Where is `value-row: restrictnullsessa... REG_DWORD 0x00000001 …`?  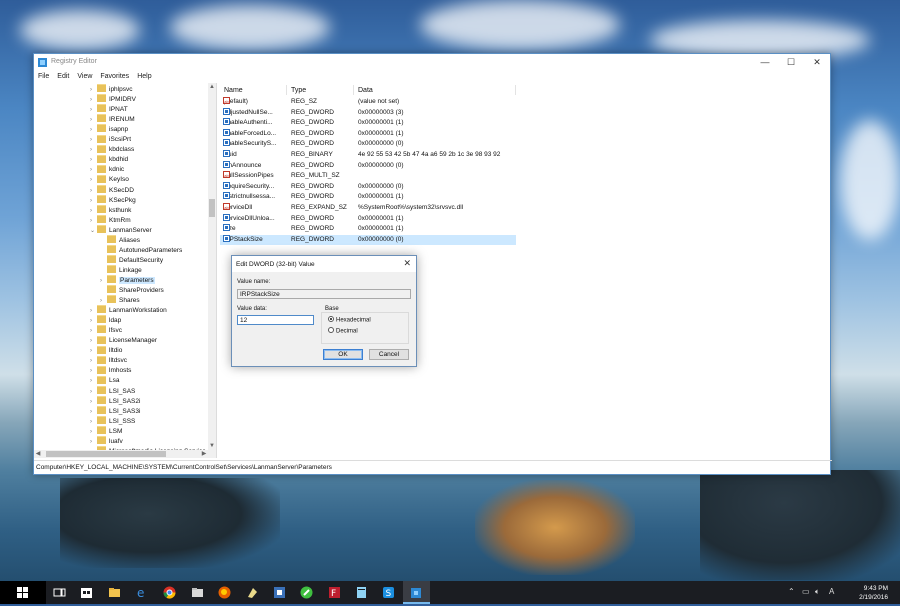 value-row: restrictnullsessa... REG_DWORD 0x00000001 … is located at coordinates (368, 197).